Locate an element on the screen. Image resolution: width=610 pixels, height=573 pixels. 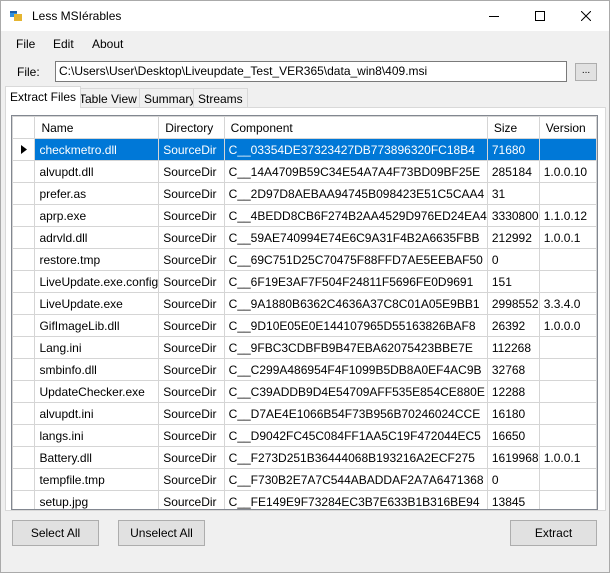
menu-file: File is located at coordinates (25, 44).